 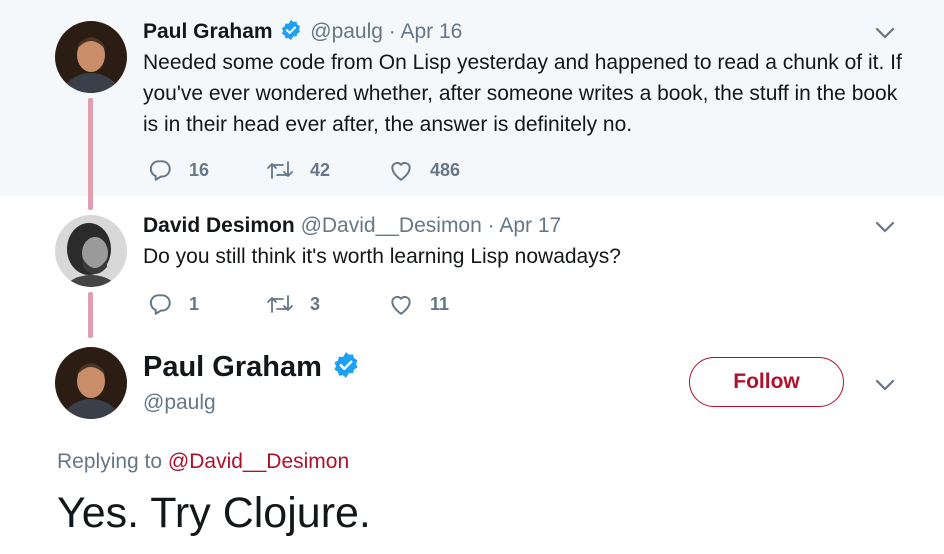 I want to click on replying-to: Replying to @David__Desimon, so click(x=203, y=462).